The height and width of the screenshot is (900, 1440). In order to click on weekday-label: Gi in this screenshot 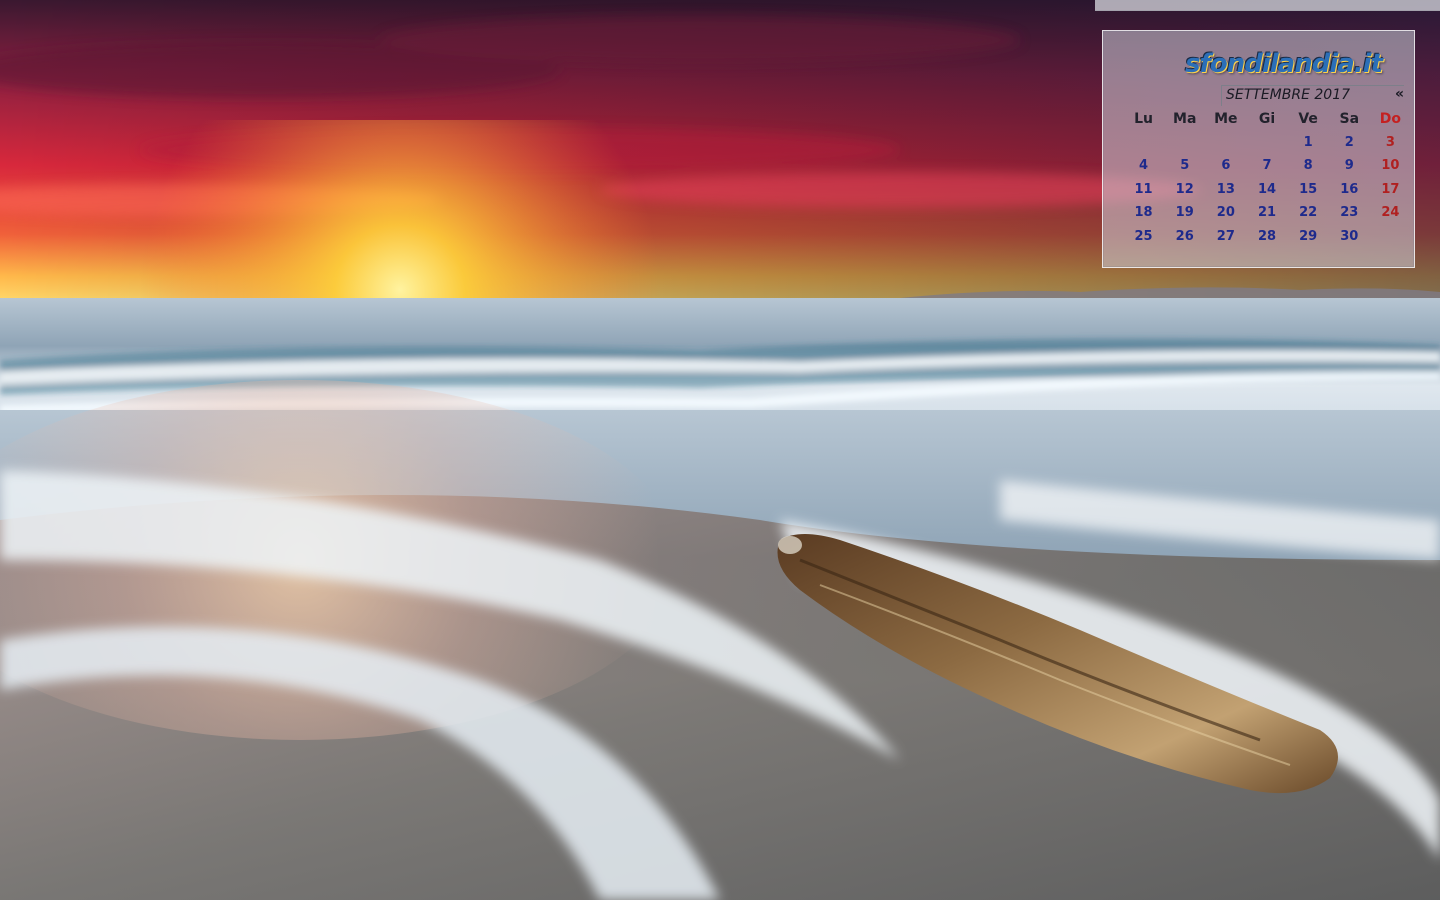, I will do `click(1267, 118)`.